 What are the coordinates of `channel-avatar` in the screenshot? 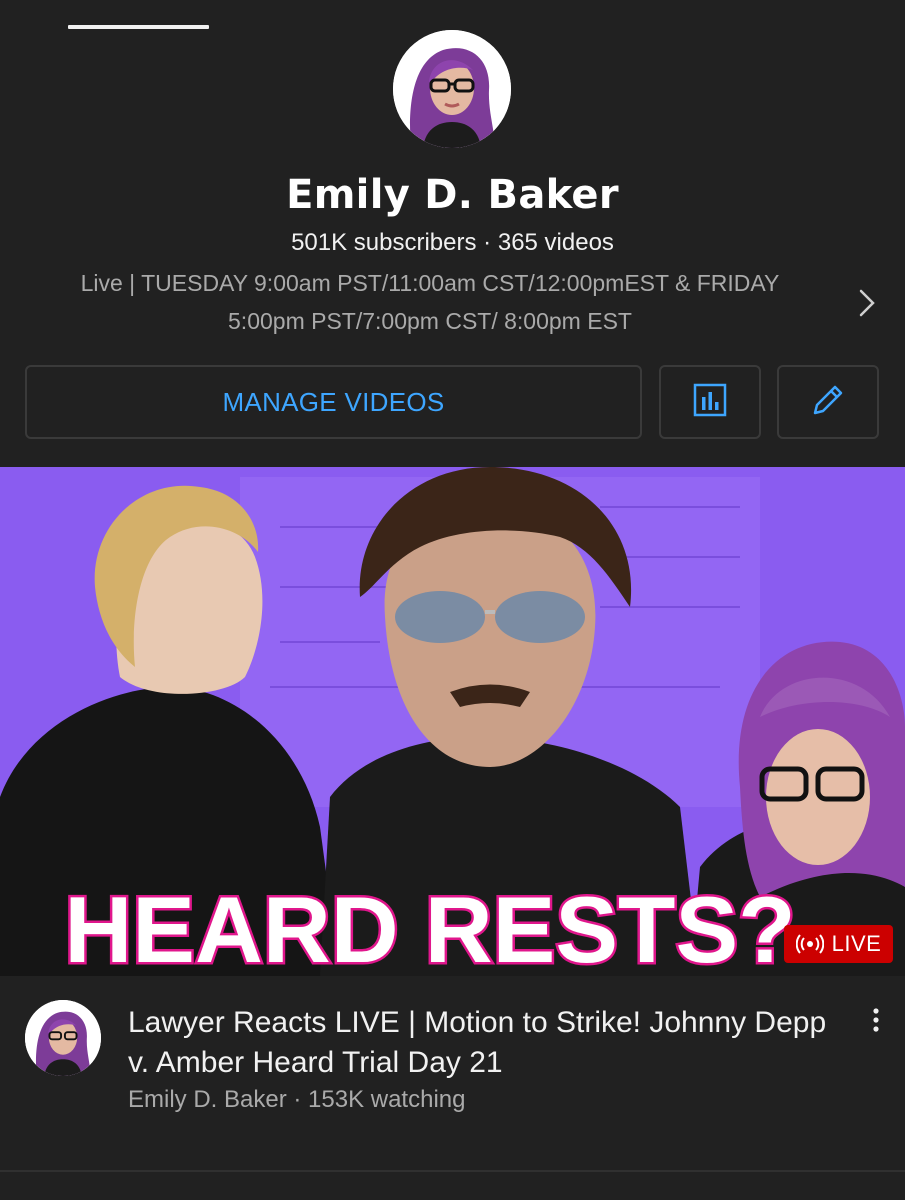 It's located at (452, 89).